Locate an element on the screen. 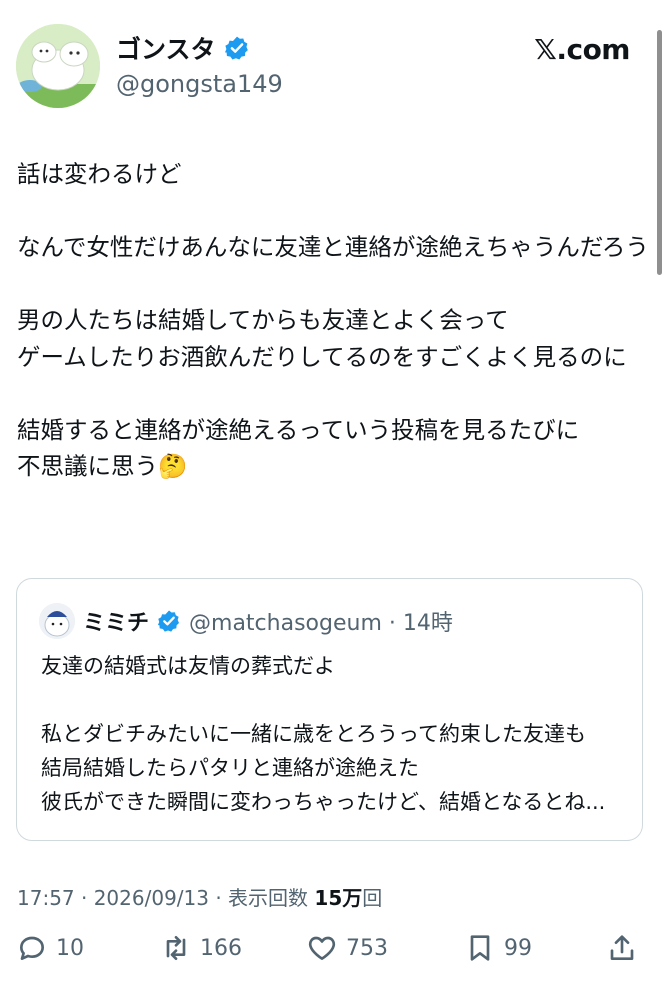 The height and width of the screenshot is (992, 672). quoted-tweet-header: ミミチ @matchasogeum · 14時 is located at coordinates (246, 621).